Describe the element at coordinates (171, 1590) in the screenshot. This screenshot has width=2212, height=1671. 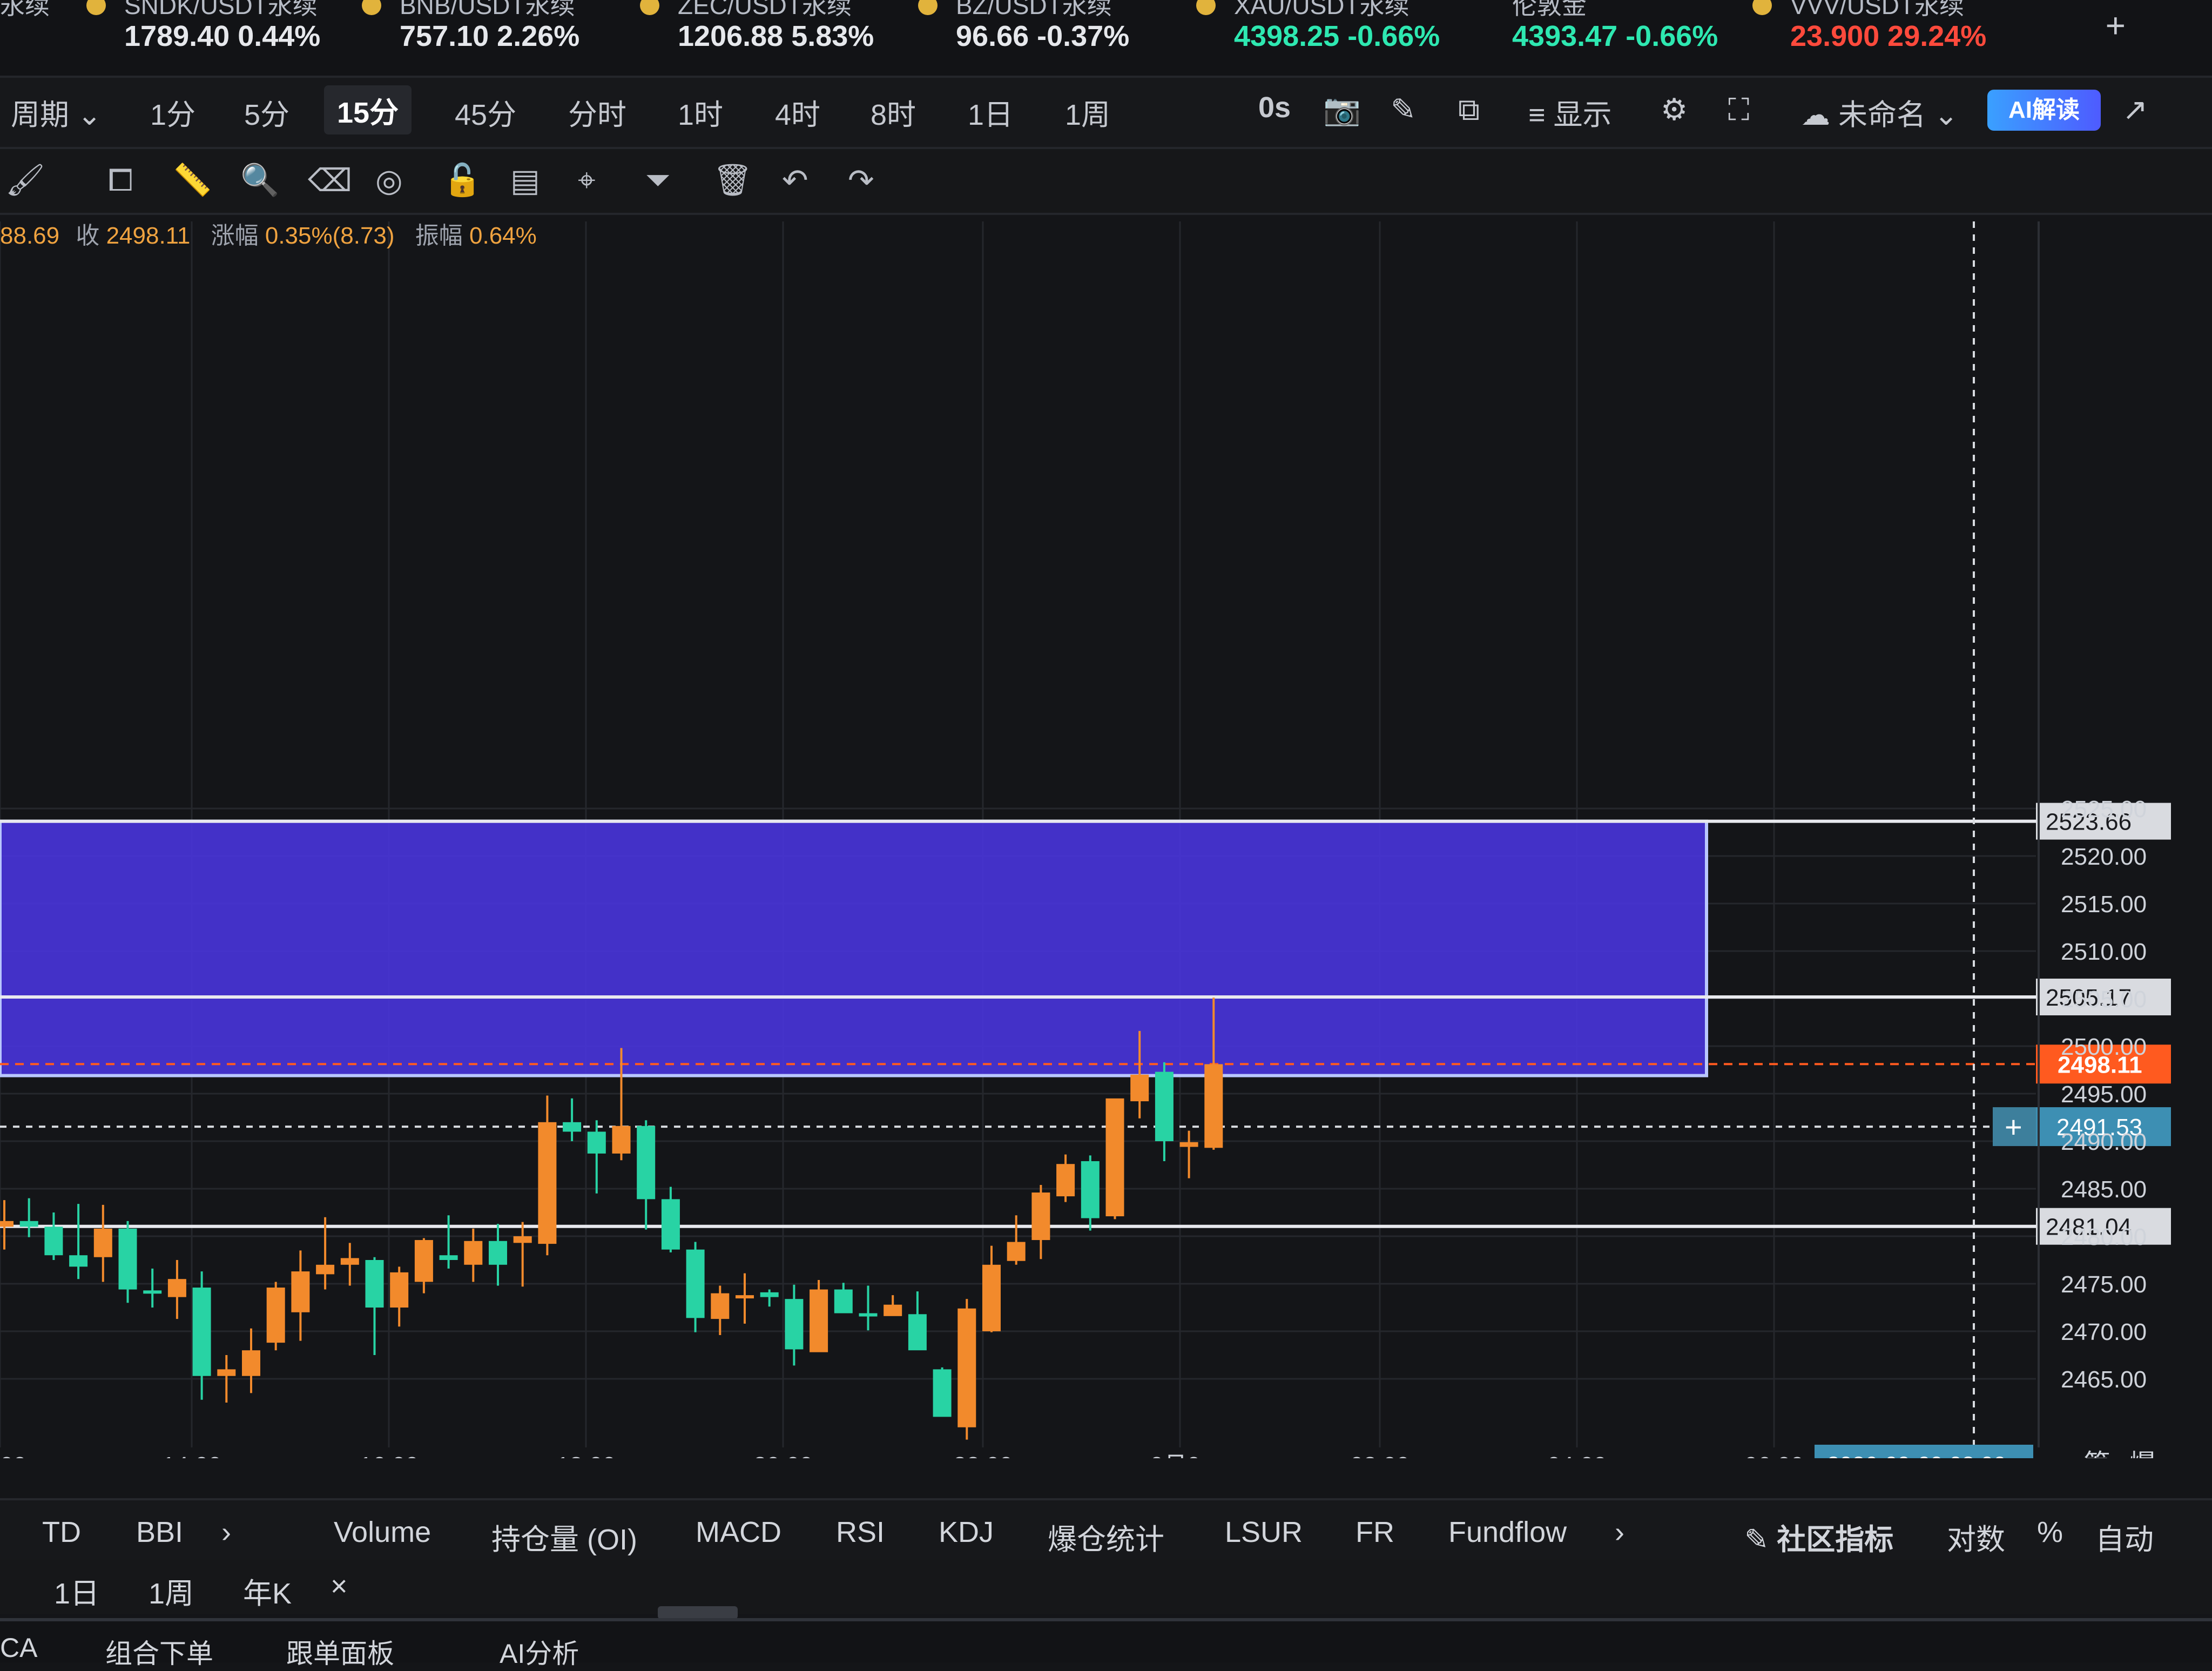
I see `timeframe-1w: 1周` at that location.